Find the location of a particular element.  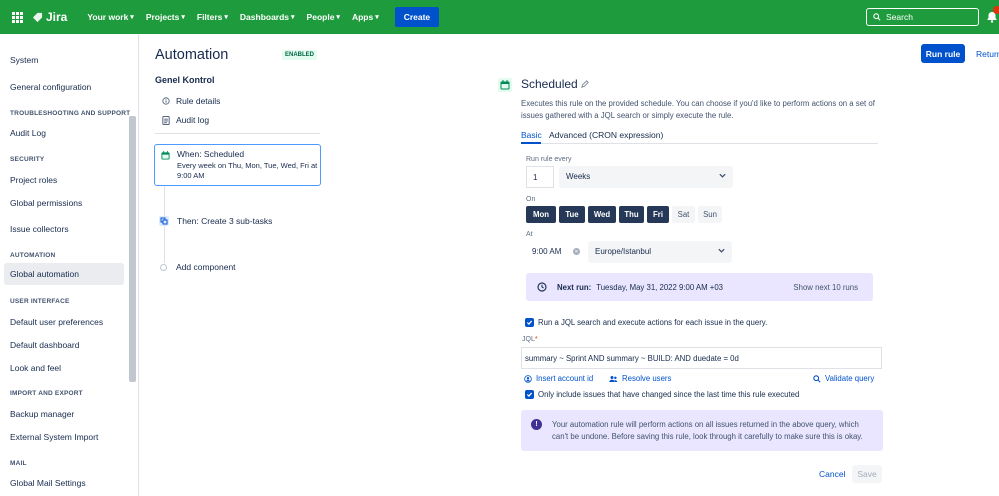

sidebar-item-default-user-preferences: Default user preferences is located at coordinates (56, 322).